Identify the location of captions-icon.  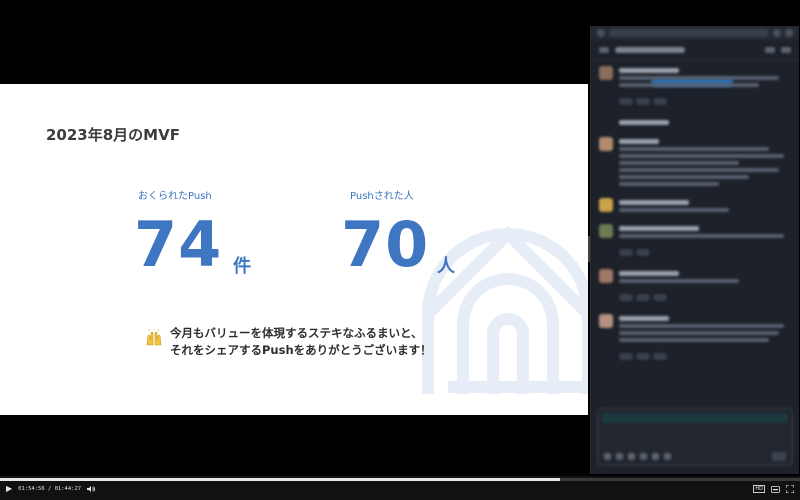
(775, 489).